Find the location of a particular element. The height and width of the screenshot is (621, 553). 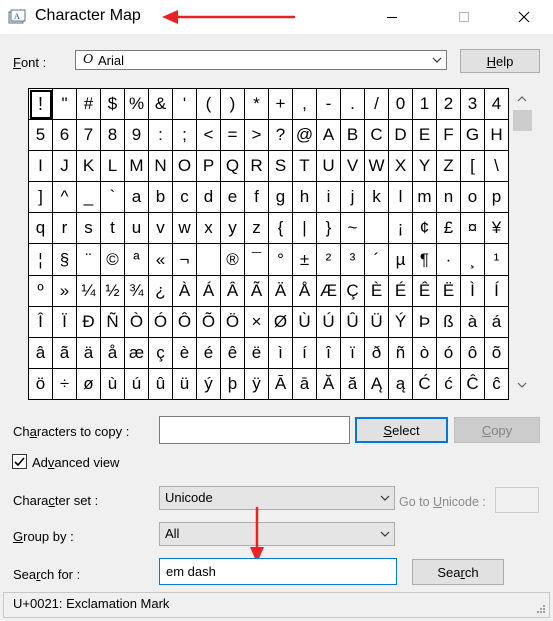

character-cell: ¨ is located at coordinates (89, 260).